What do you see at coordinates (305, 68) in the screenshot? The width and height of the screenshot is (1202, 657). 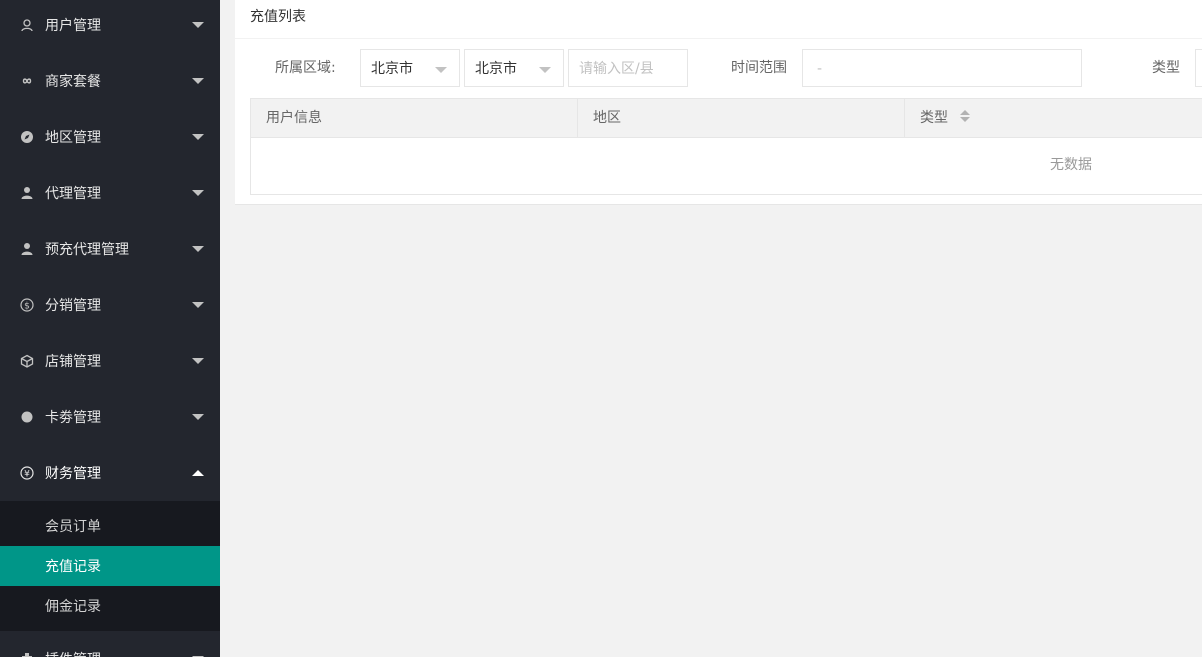 I see `region-label: 所属区域:` at bounding box center [305, 68].